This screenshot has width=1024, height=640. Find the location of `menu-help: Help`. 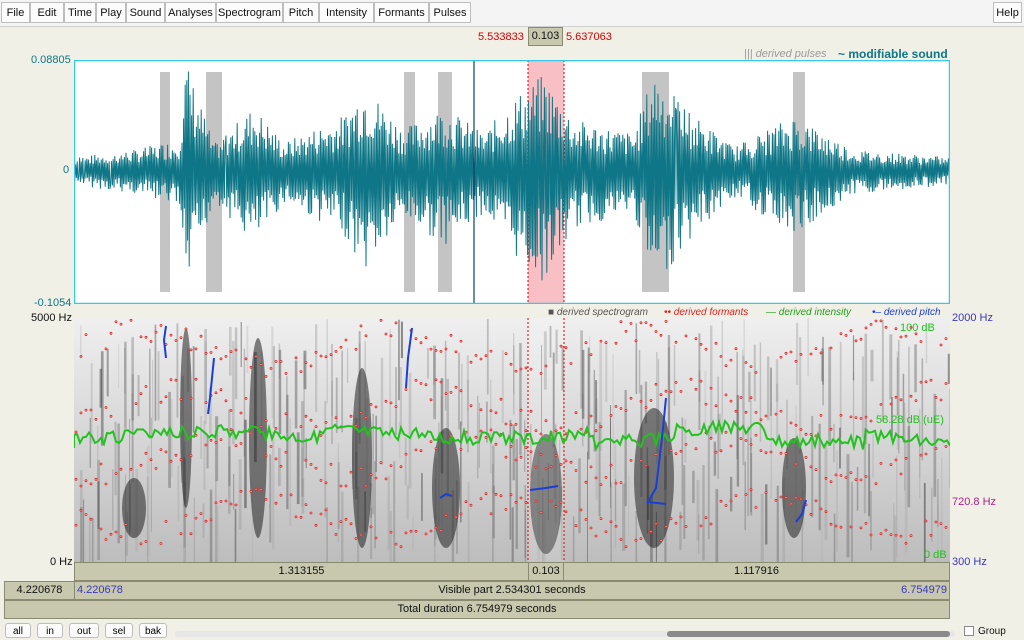

menu-help: Help is located at coordinates (1007, 12).